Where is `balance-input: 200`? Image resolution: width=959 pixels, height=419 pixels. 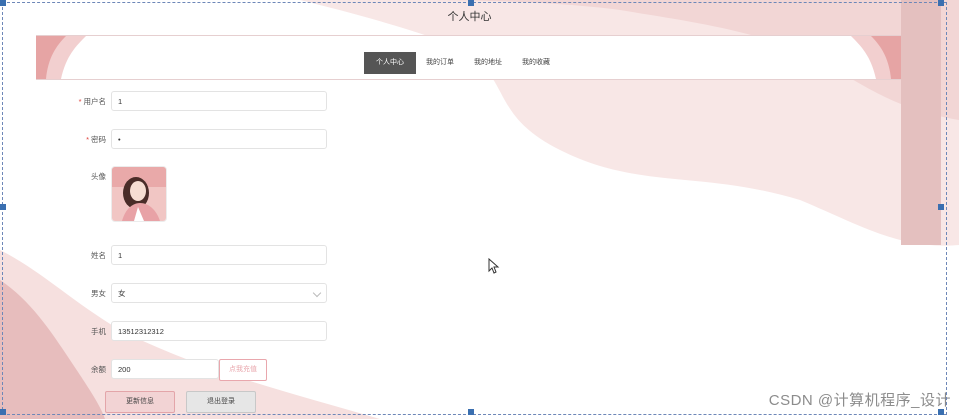
balance-input: 200 is located at coordinates (165, 369).